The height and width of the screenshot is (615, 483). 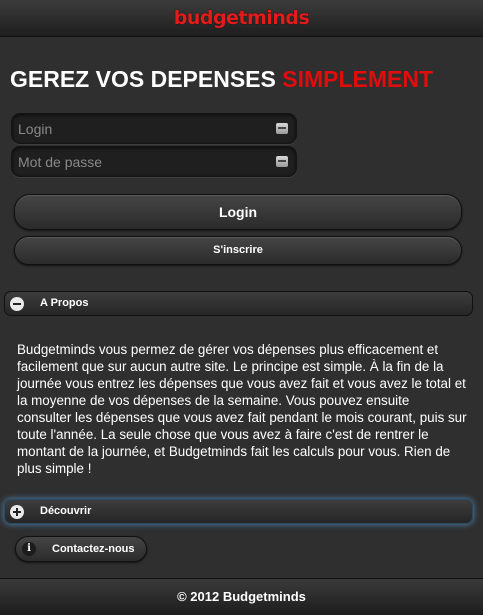 I want to click on footer: © 2012 Budgetminds, so click(x=241, y=596).